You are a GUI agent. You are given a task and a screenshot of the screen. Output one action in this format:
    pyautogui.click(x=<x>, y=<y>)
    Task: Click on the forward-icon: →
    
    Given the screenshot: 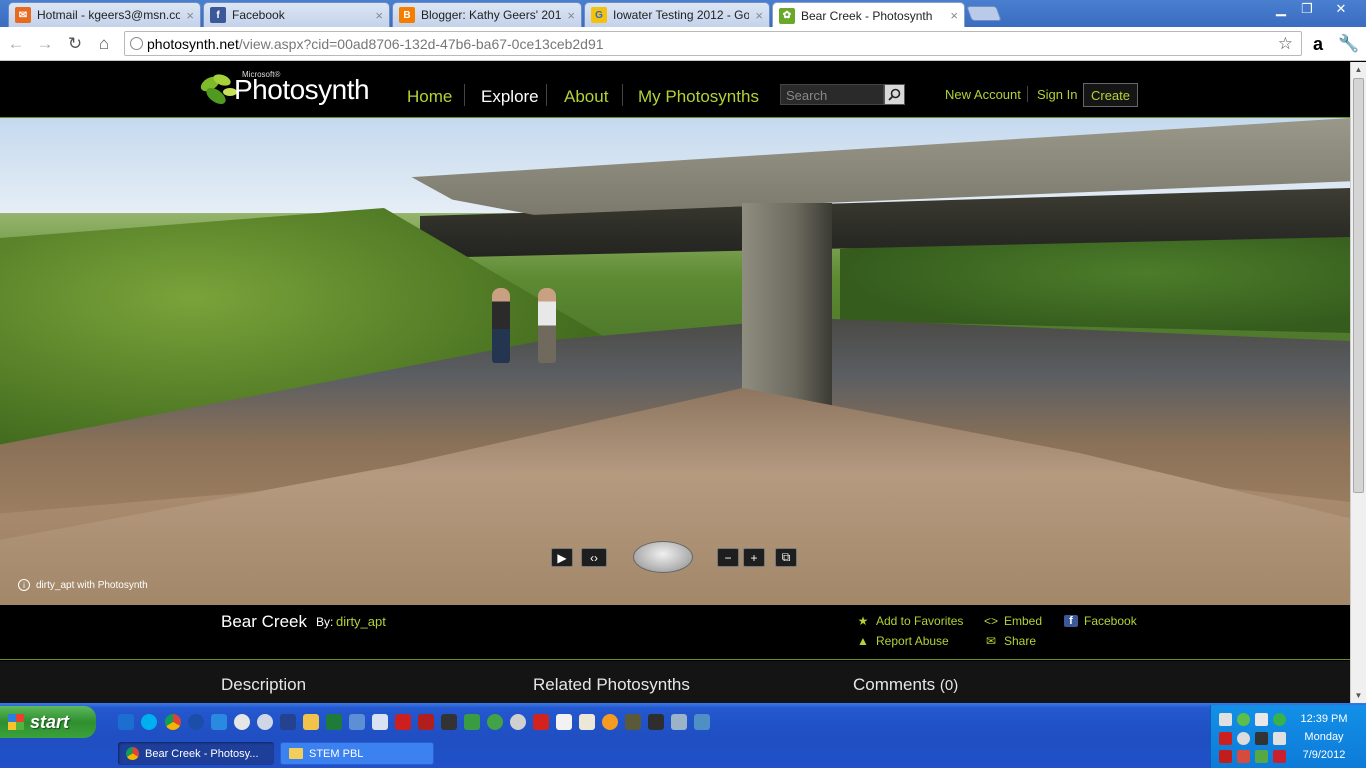 What is the action you would take?
    pyautogui.click(x=45, y=44)
    